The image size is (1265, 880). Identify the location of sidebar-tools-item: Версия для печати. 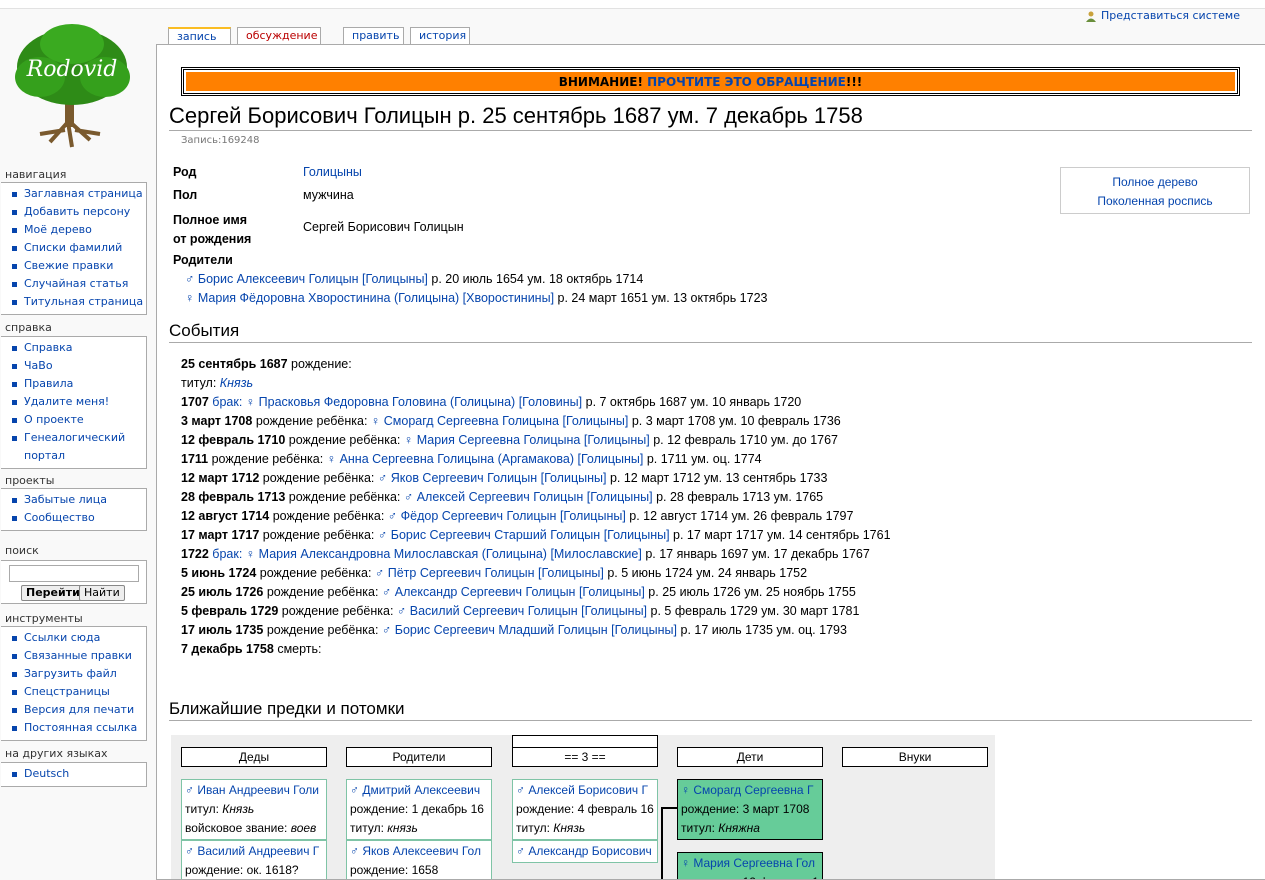
(73, 710).